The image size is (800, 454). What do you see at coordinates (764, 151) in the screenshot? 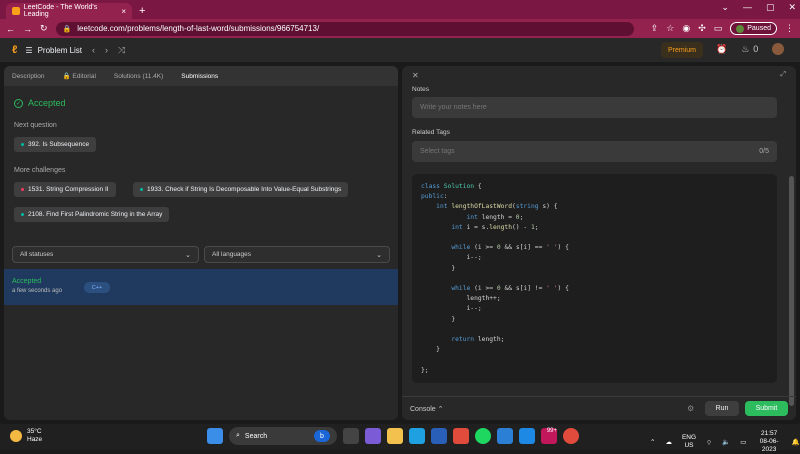
I see `tags-count: 0/5` at bounding box center [764, 151].